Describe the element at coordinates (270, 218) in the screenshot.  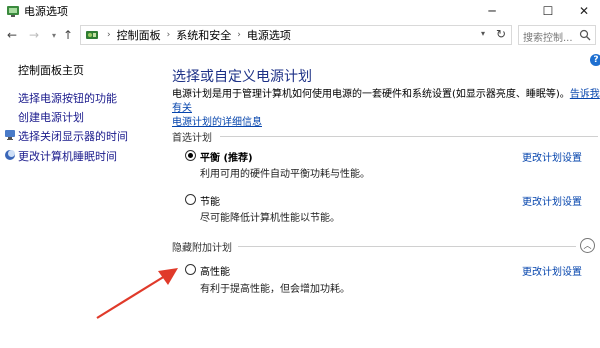
I see `plan-power-saver-desc: 尽可能降低计算机性能以节能。` at that location.